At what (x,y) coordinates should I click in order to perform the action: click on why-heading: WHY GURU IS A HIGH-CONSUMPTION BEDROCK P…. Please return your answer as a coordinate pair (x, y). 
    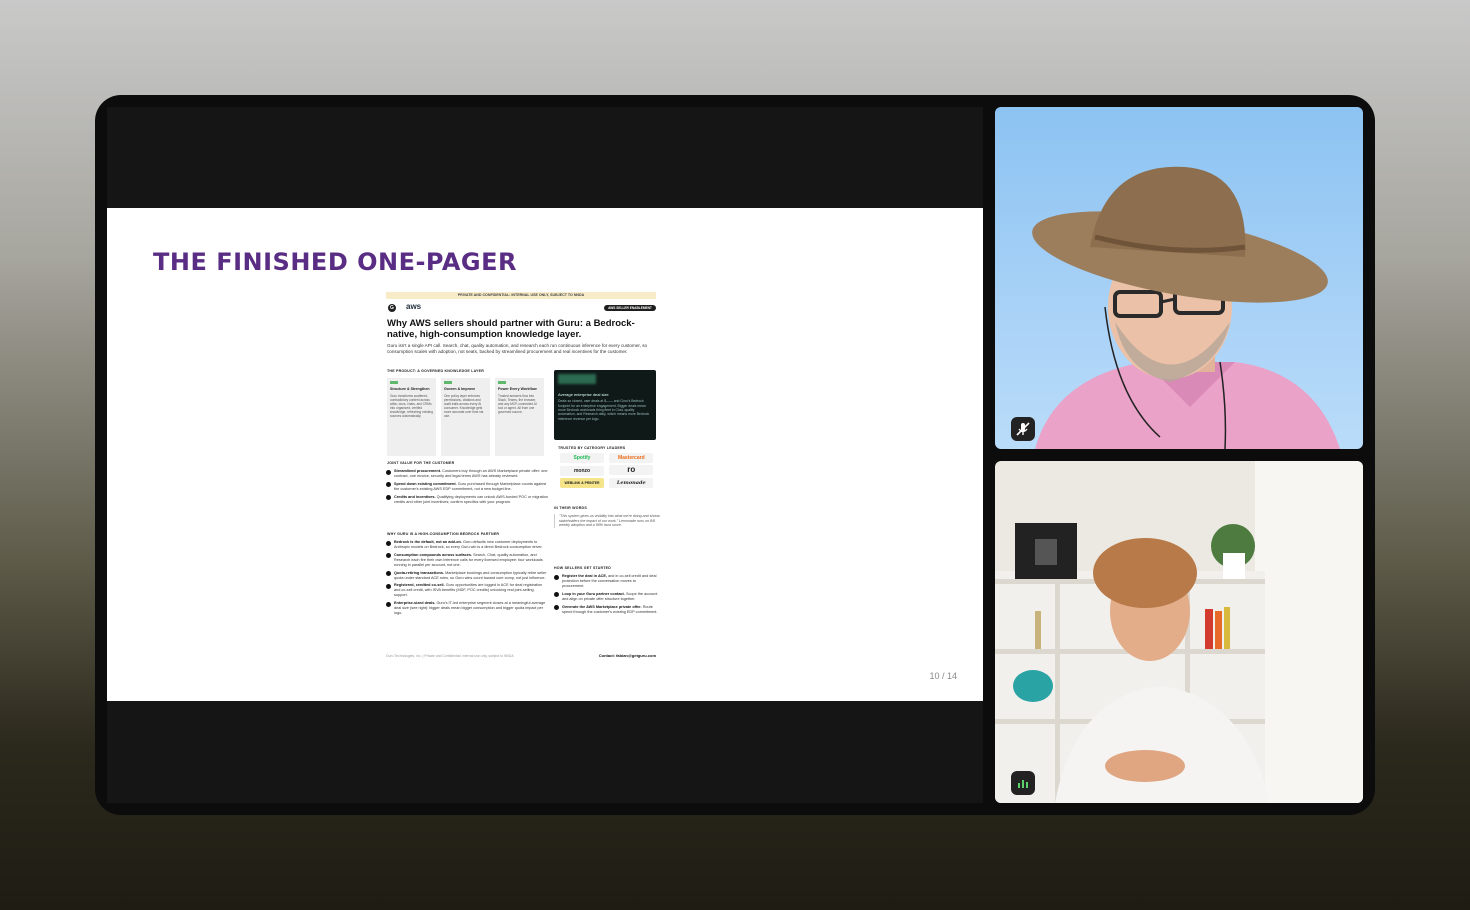
    Looking at the image, I should click on (443, 534).